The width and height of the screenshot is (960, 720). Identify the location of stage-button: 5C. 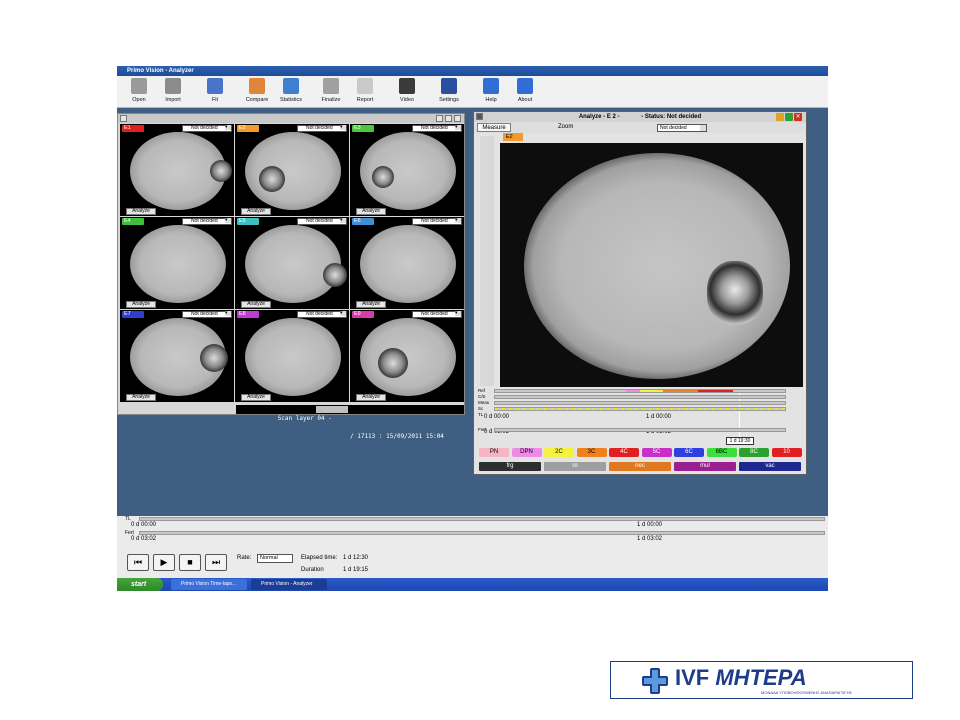
(656, 452).